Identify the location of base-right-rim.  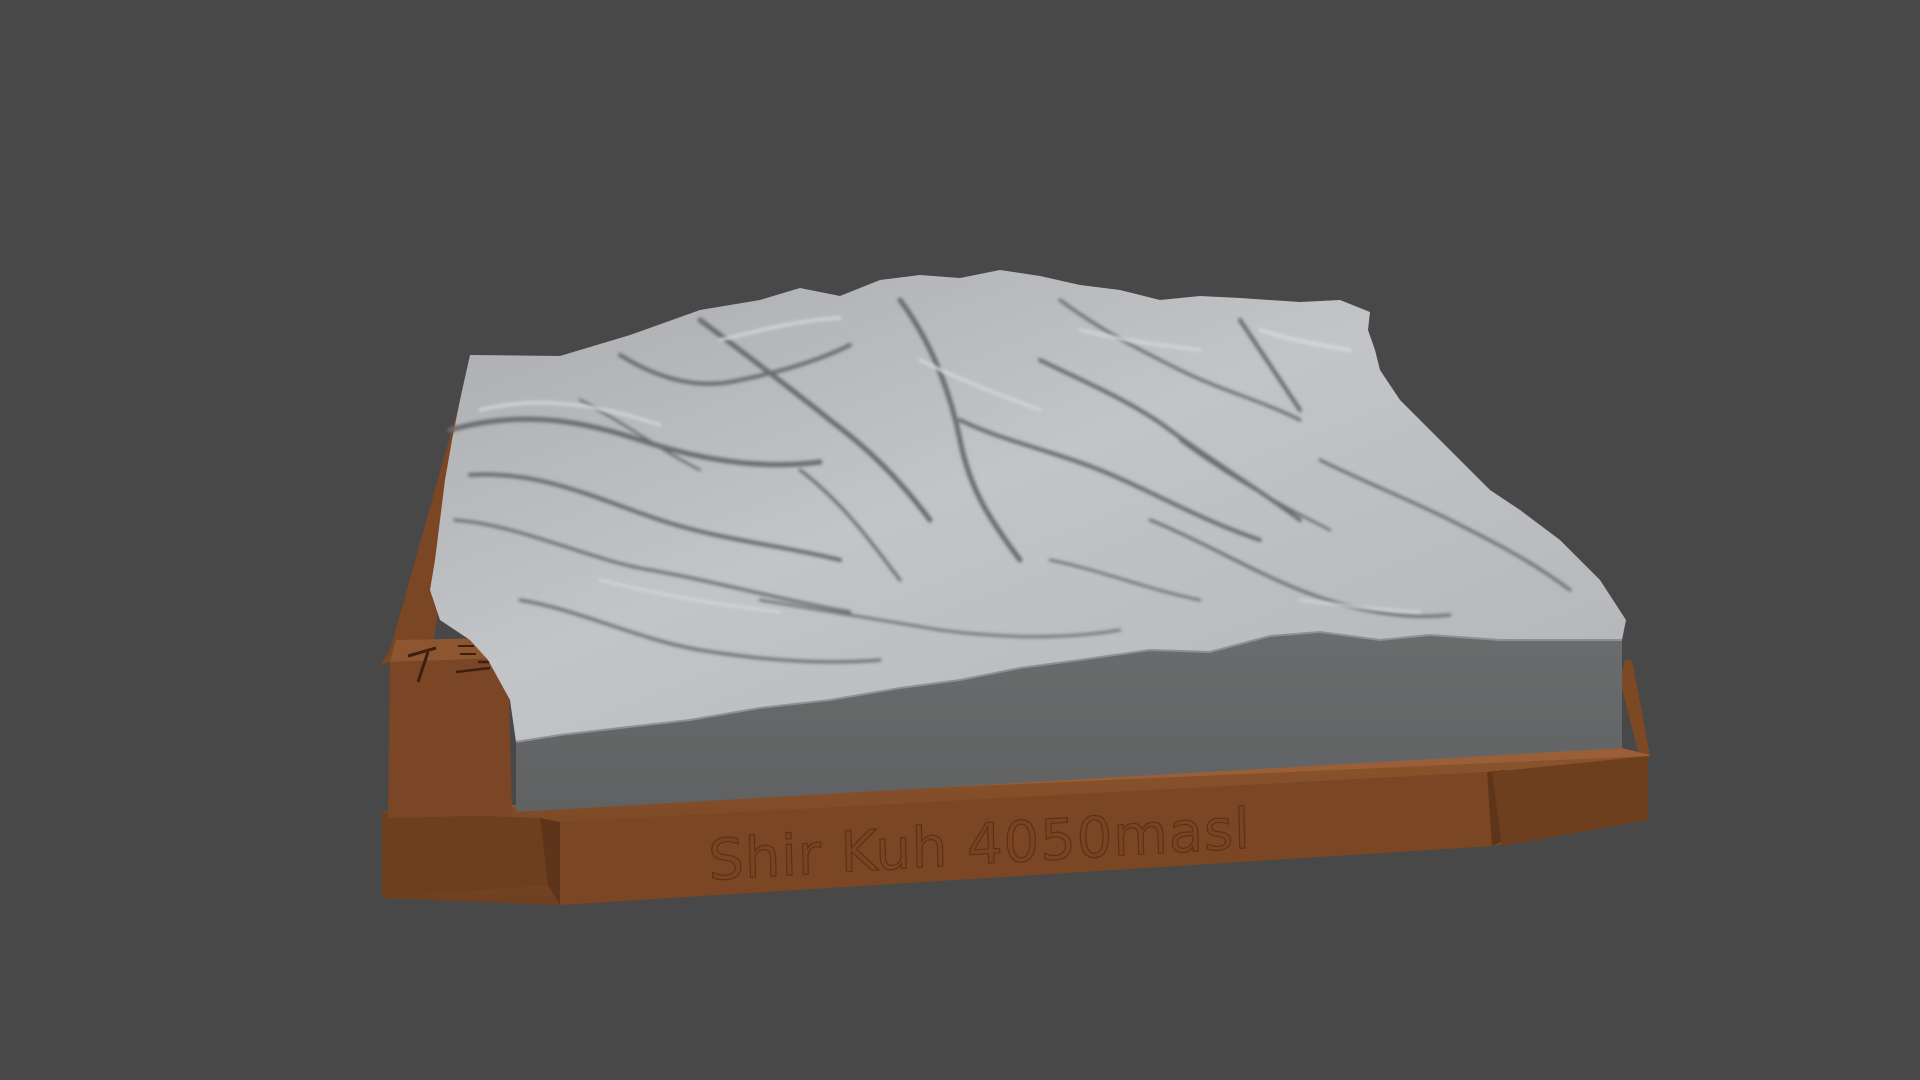
(1635, 710).